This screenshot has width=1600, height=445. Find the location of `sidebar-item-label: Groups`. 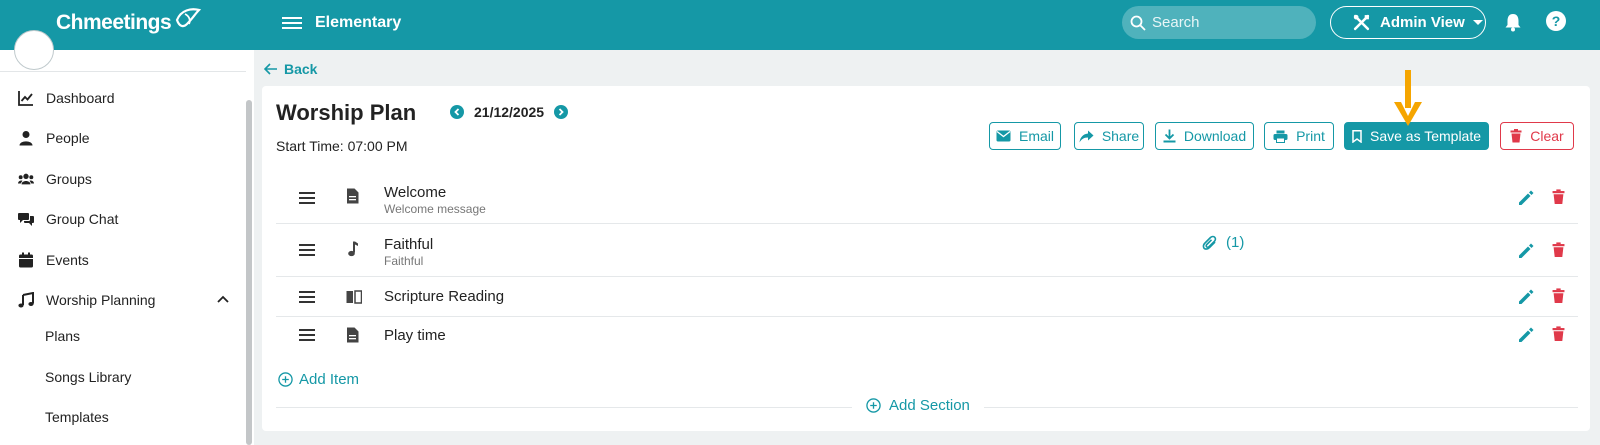

sidebar-item-label: Groups is located at coordinates (69, 179).